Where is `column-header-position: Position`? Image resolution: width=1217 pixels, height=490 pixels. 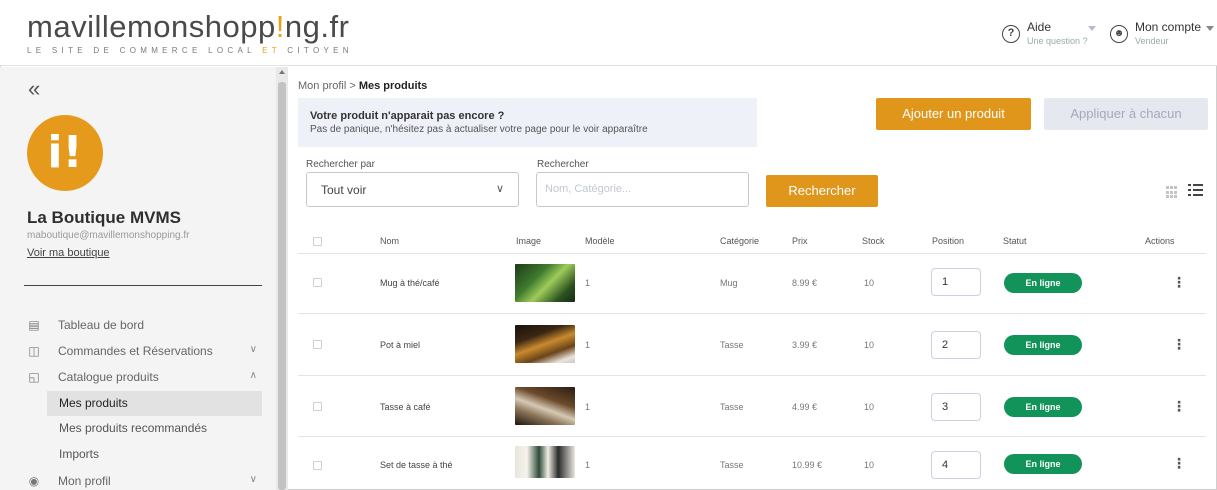
column-header-position: Position is located at coordinates (948, 241).